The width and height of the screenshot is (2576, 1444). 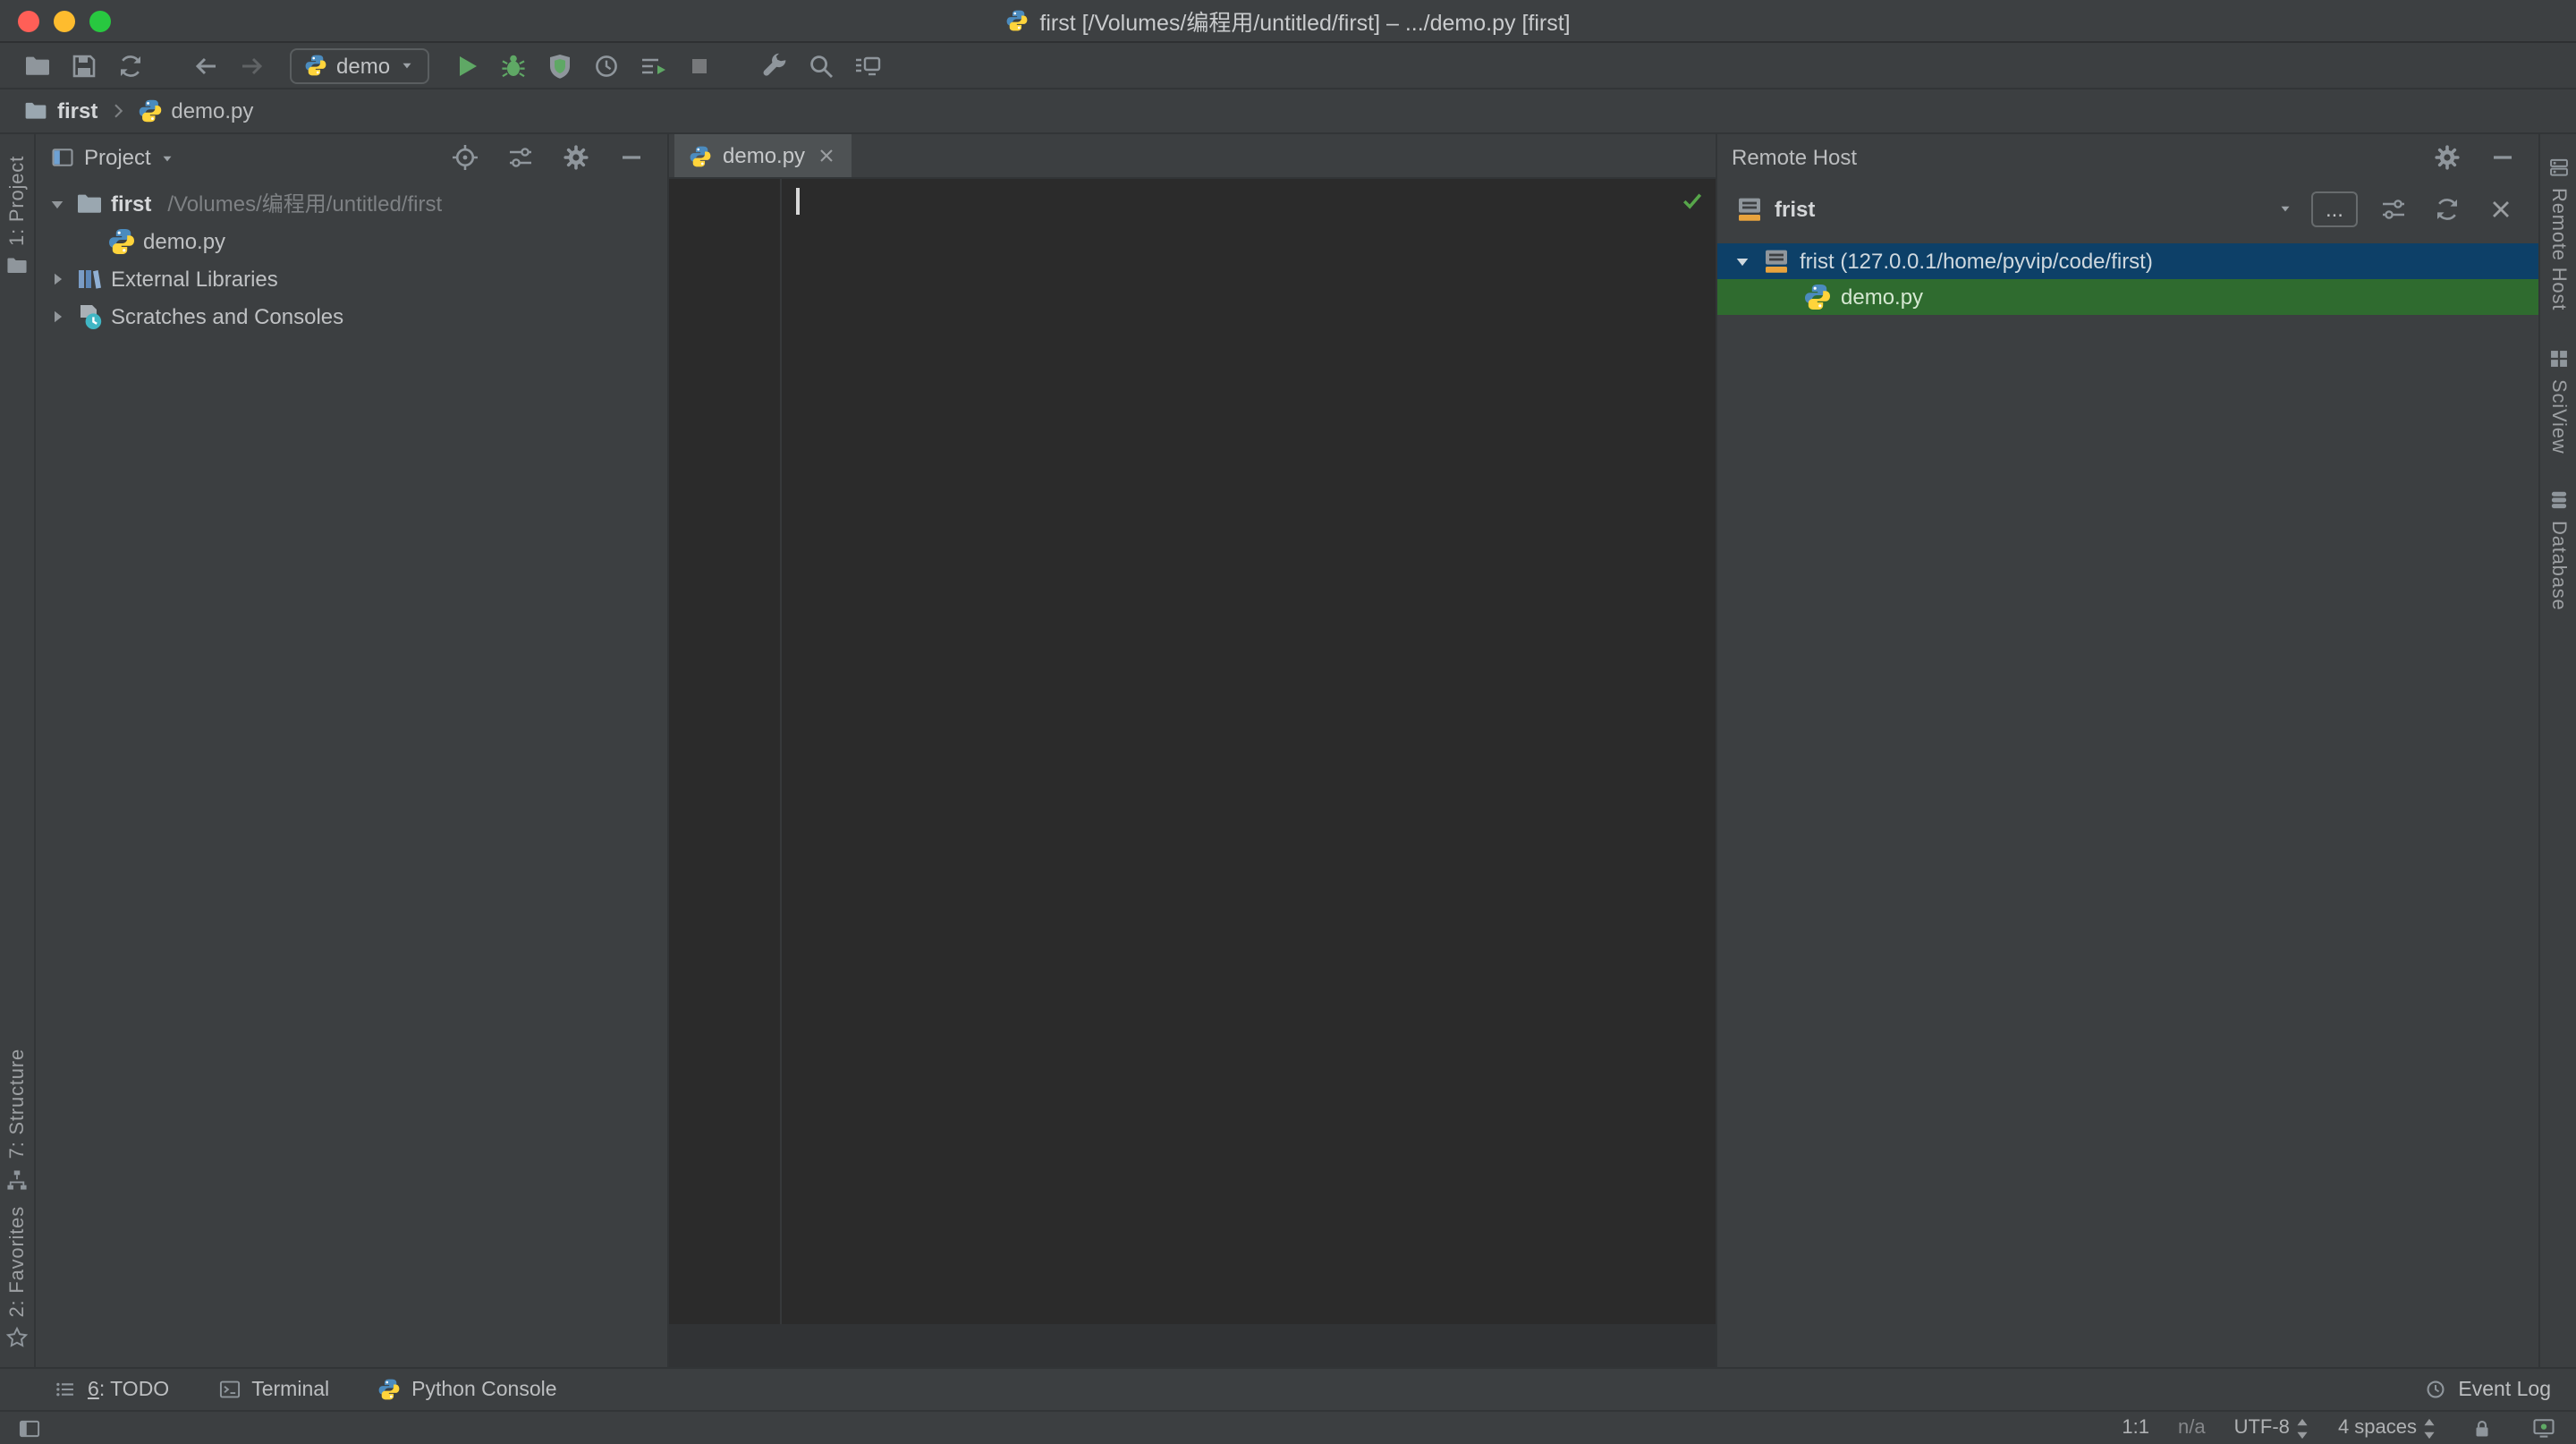 What do you see at coordinates (2558, 399) in the screenshot?
I see `stripe-sciview-button: SciView` at bounding box center [2558, 399].